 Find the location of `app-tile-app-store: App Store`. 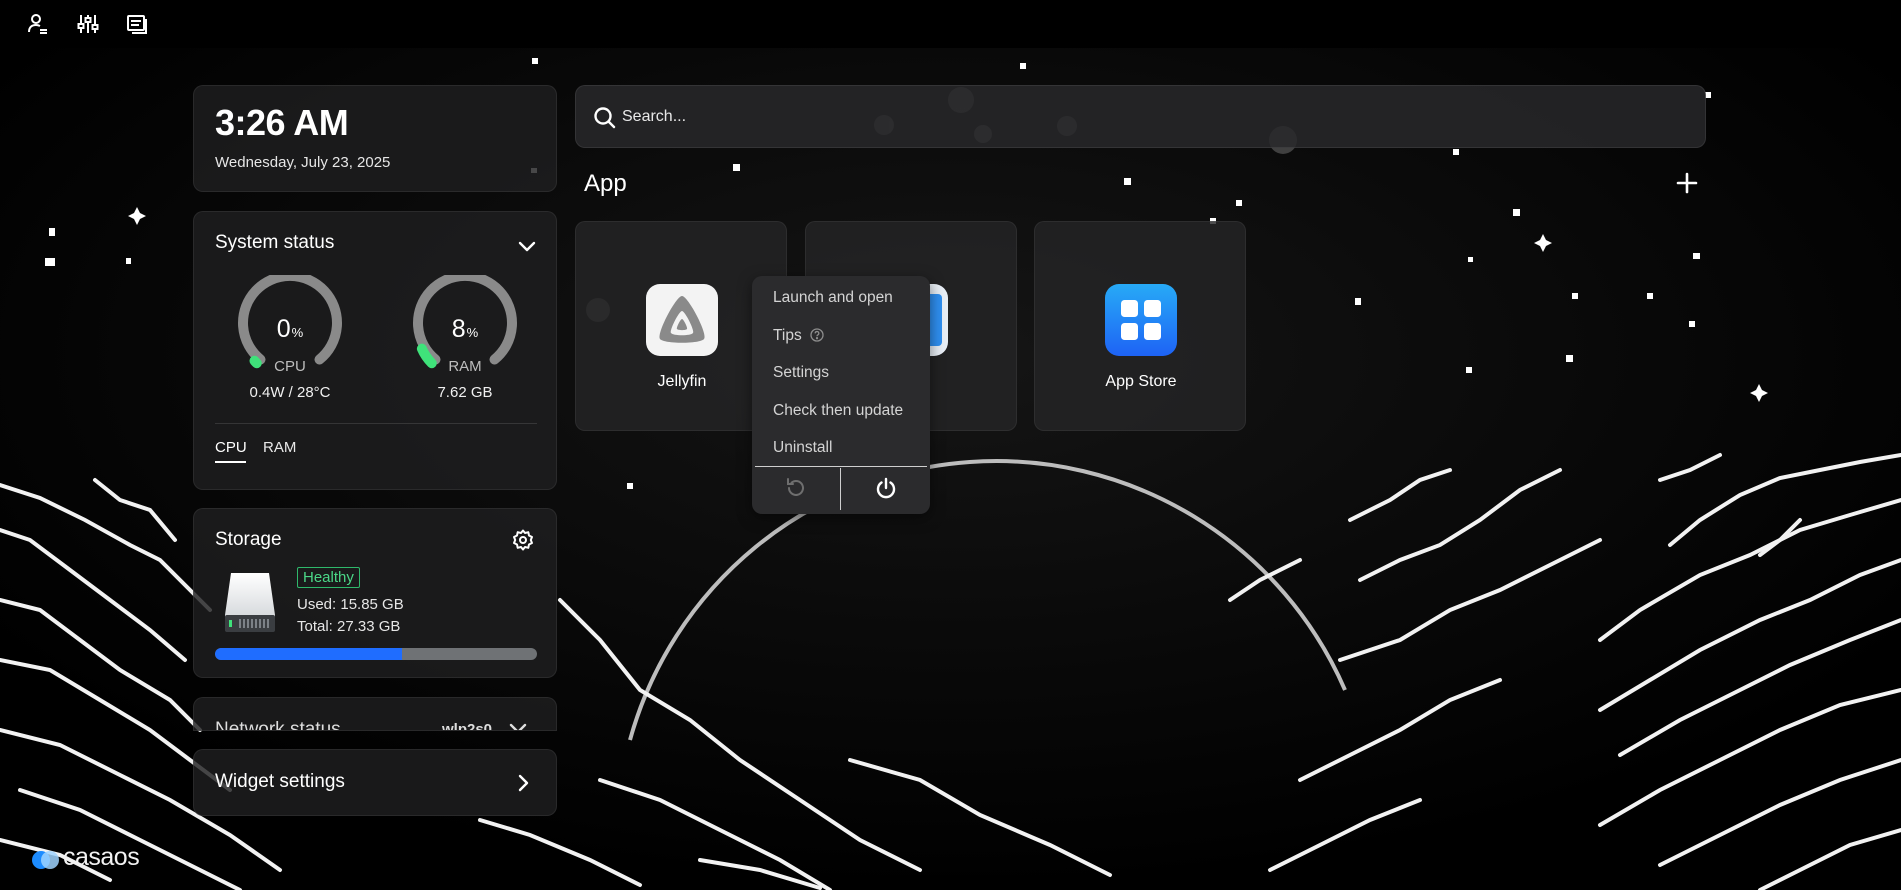

app-tile-app-store: App Store is located at coordinates (1140, 326).